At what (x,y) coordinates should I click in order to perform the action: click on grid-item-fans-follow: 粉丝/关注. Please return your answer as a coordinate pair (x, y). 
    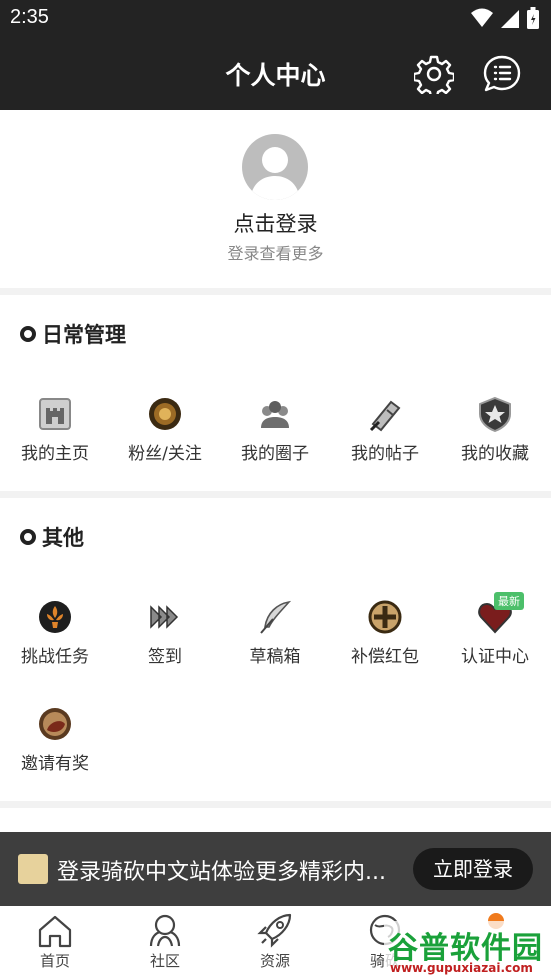
    Looking at the image, I should click on (165, 429).